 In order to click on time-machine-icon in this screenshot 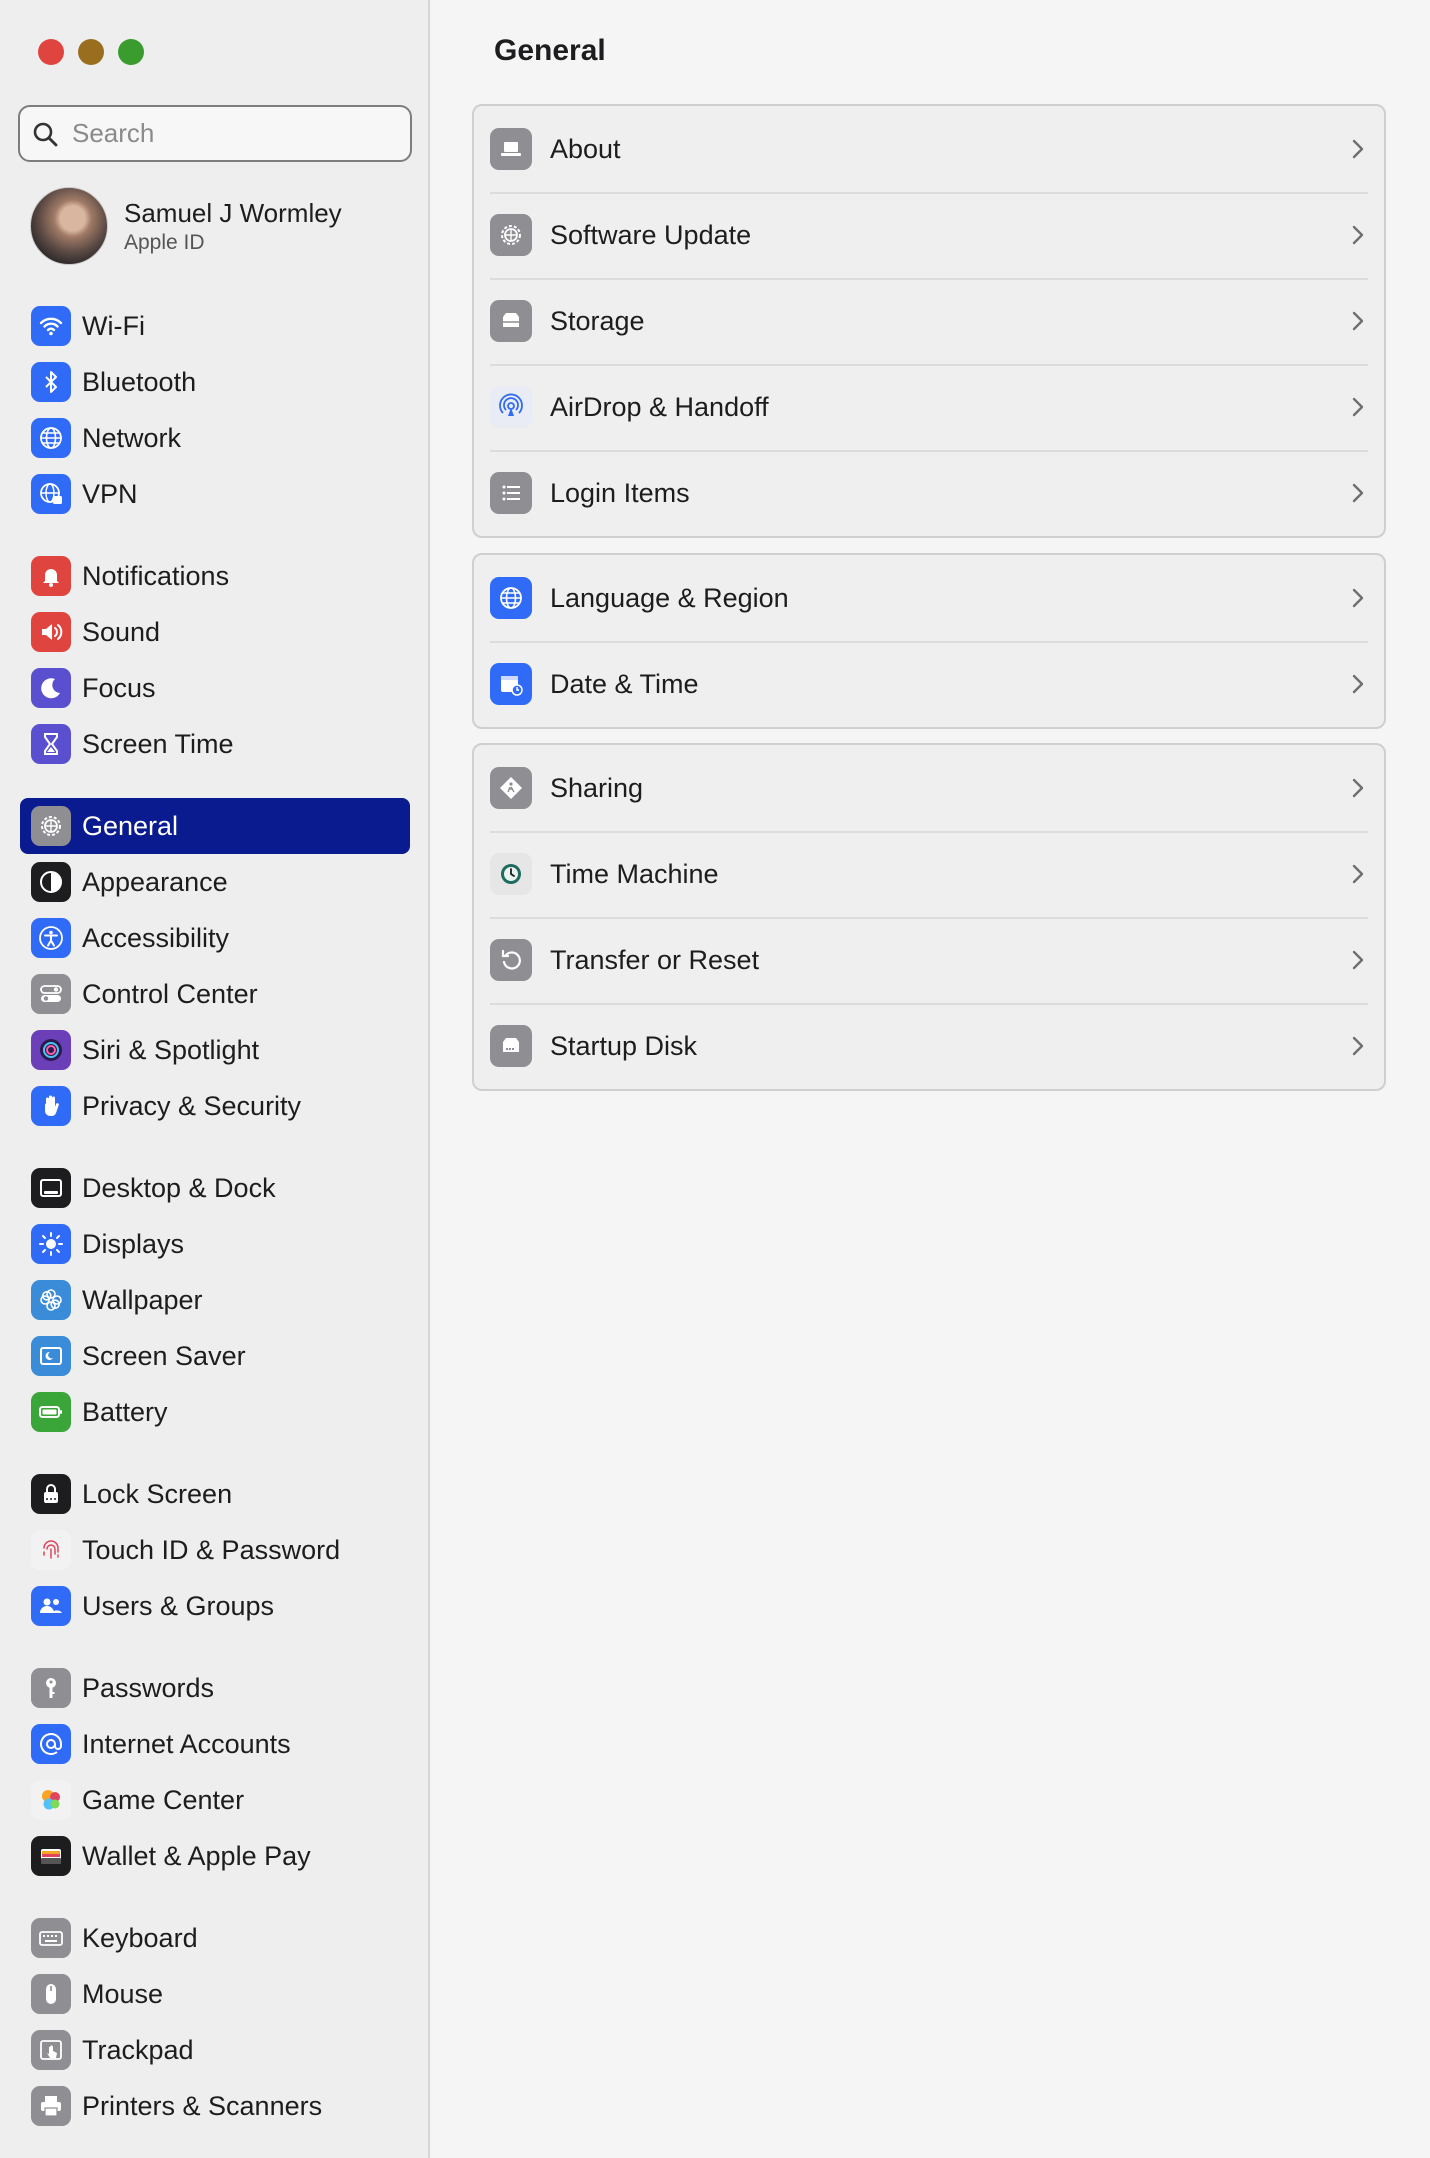, I will do `click(511, 874)`.